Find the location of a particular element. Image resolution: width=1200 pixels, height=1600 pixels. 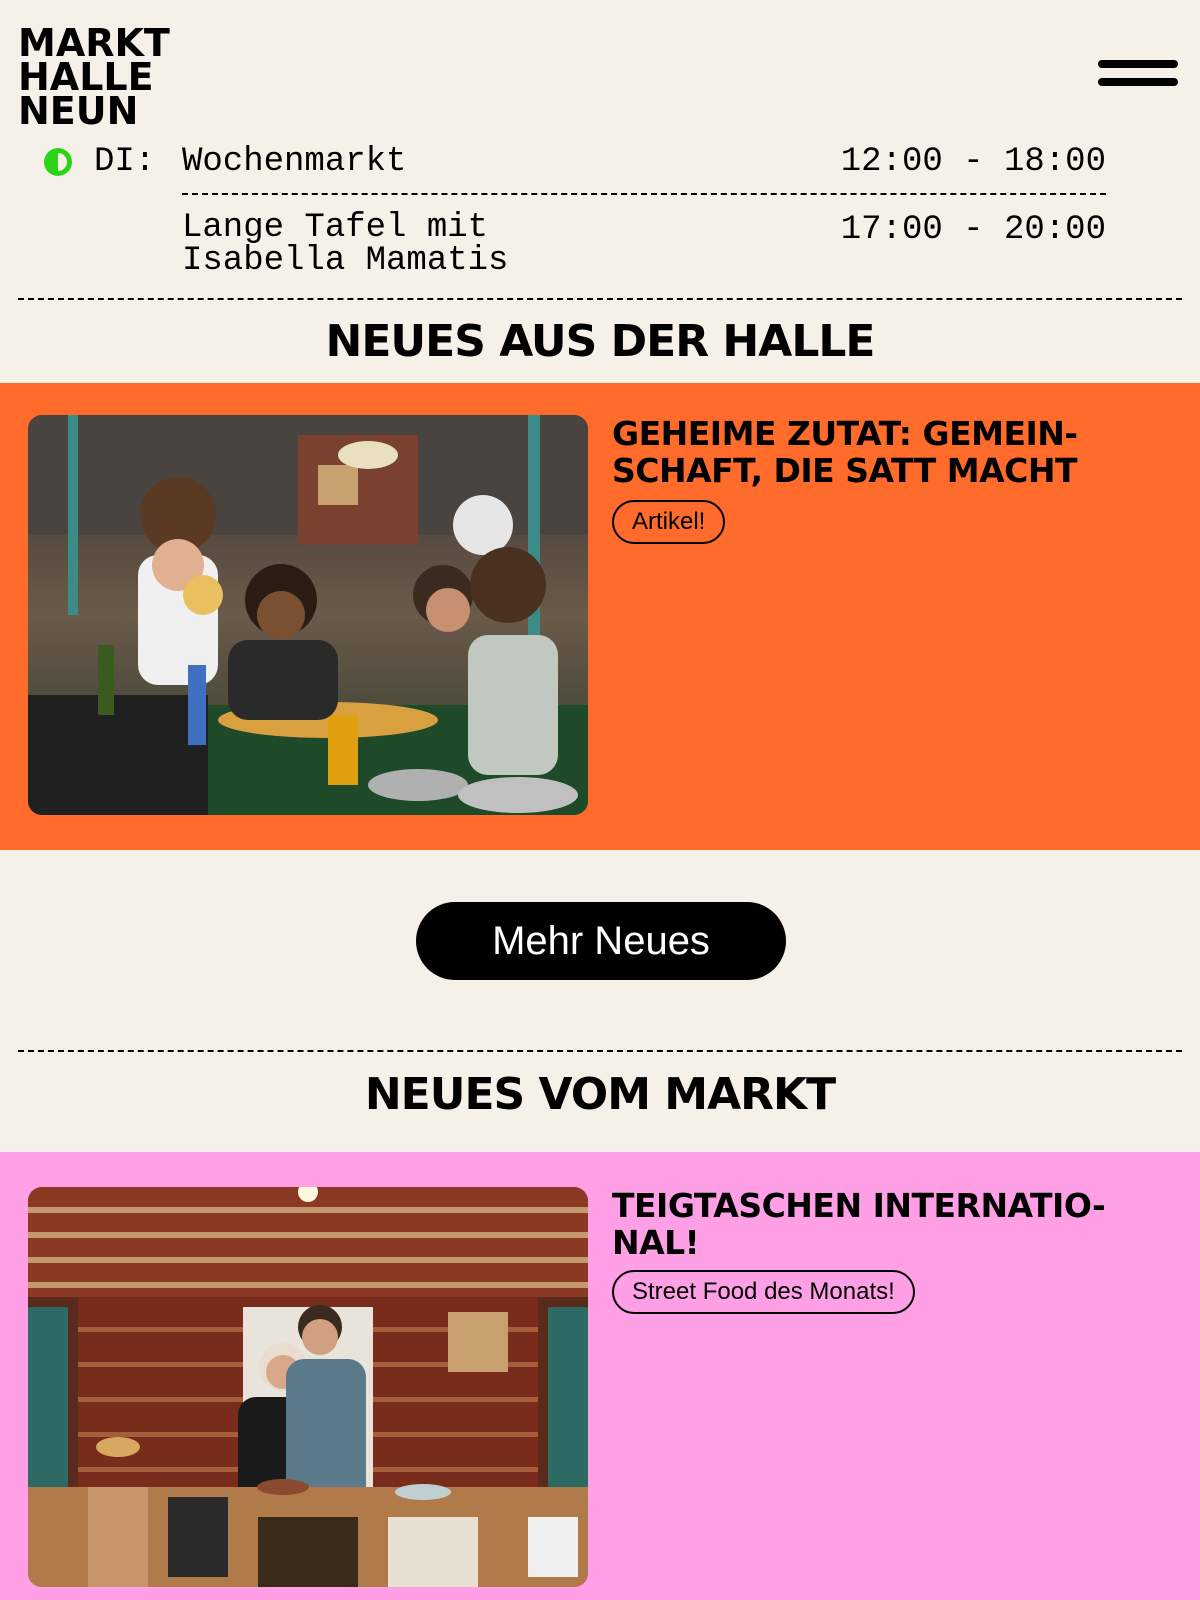

open-status-icon is located at coordinates (58, 162).